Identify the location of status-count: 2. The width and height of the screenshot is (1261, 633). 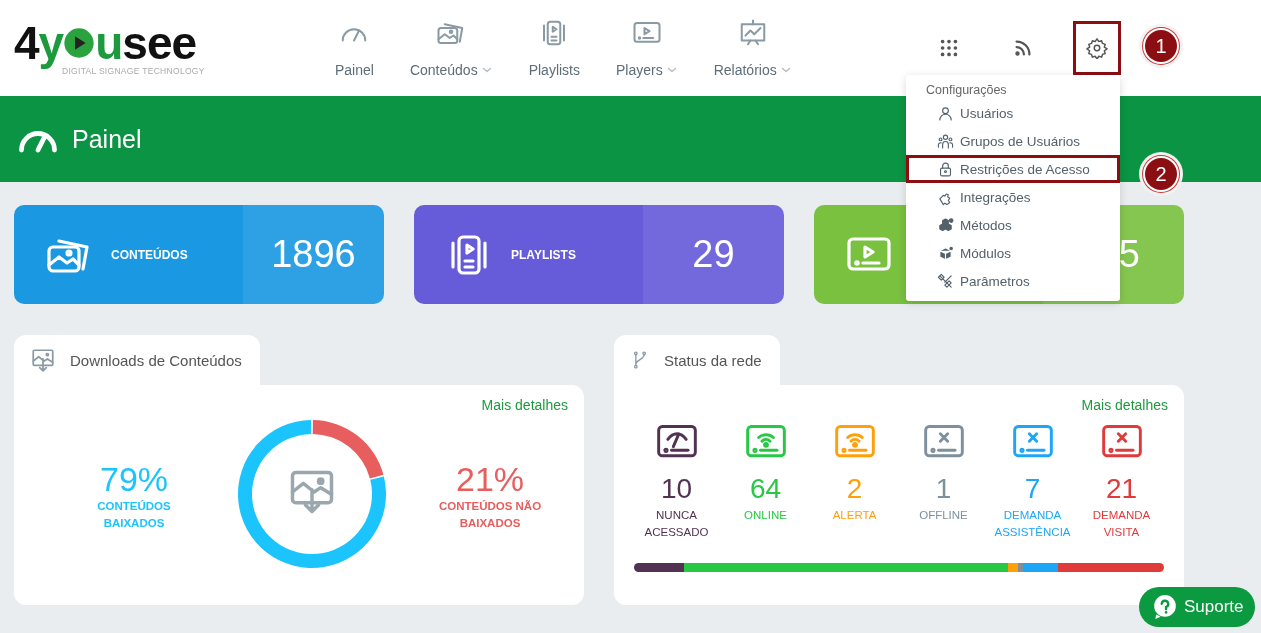
(854, 489).